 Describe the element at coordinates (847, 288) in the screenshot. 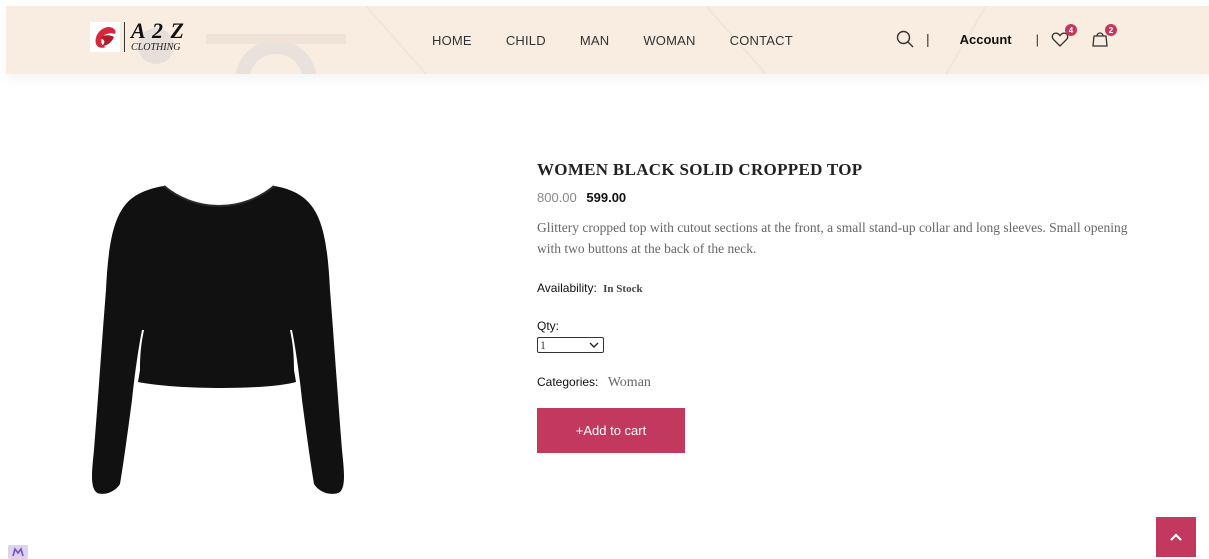

I see `availability: Availability: In Stock` at that location.